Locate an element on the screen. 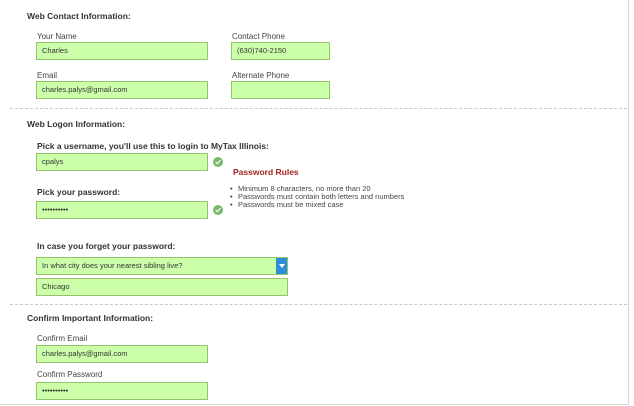 Image resolution: width=634 pixels, height=406 pixels. web-logon-title: Web Logon Information: is located at coordinates (76, 124).